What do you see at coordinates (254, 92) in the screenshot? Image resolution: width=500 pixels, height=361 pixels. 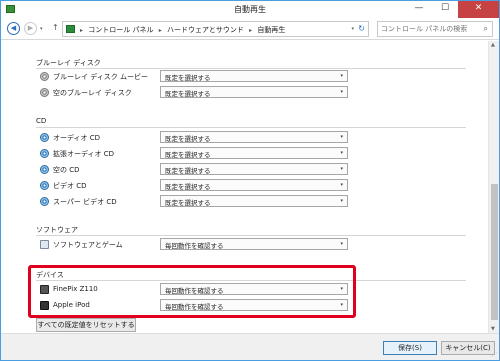 I see `autoplay-select-blank-bluray: 既定を選択する ▾` at bounding box center [254, 92].